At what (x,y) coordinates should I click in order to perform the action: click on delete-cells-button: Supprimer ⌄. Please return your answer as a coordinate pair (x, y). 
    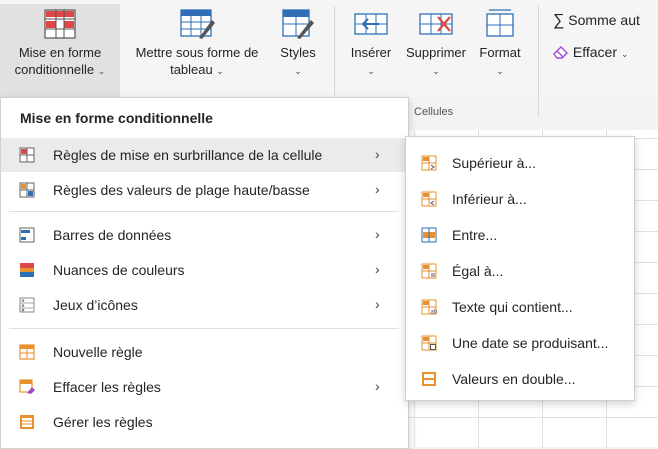
    Looking at the image, I should click on (436, 50).